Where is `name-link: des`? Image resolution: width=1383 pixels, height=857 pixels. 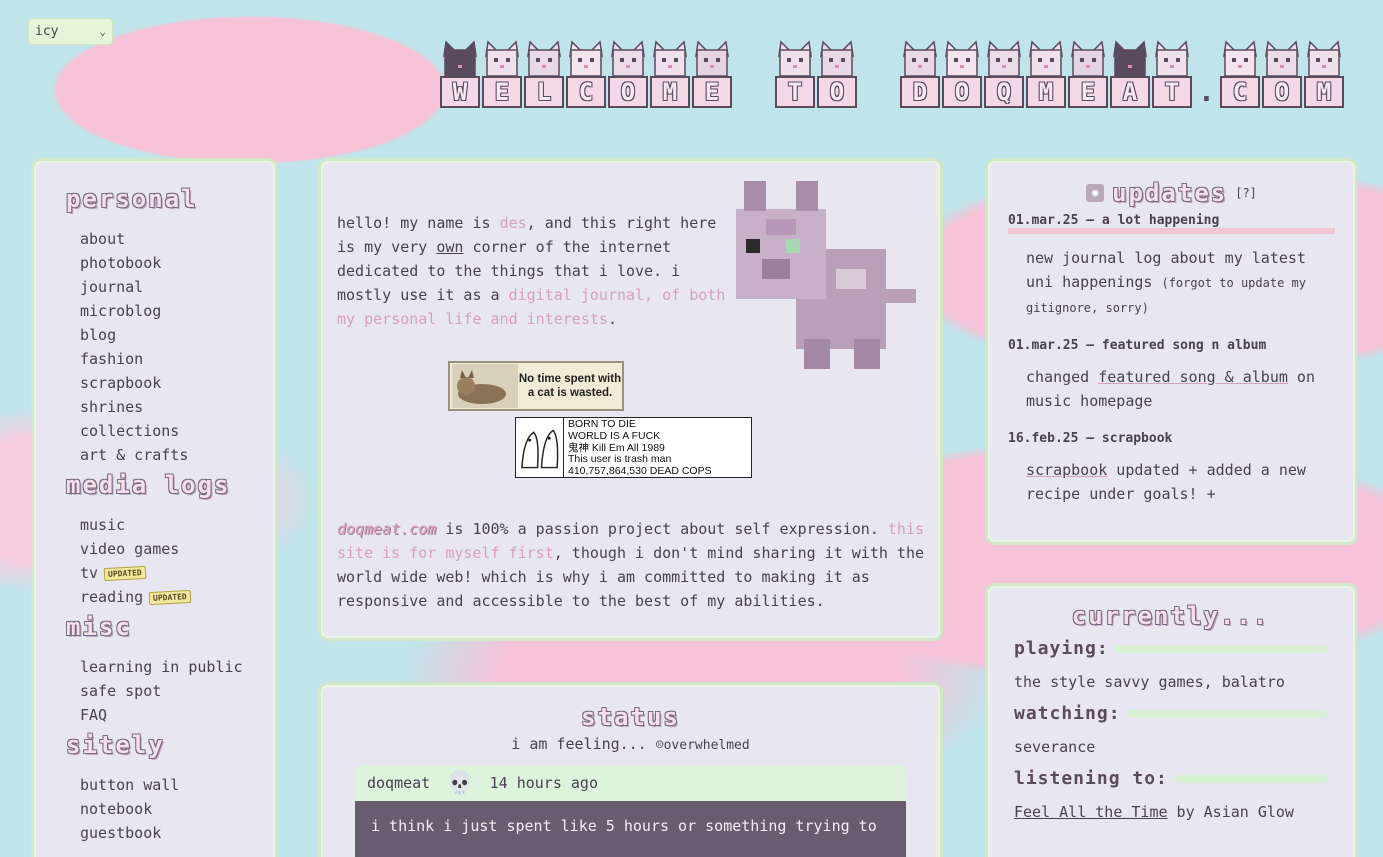 name-link: des is located at coordinates (513, 223).